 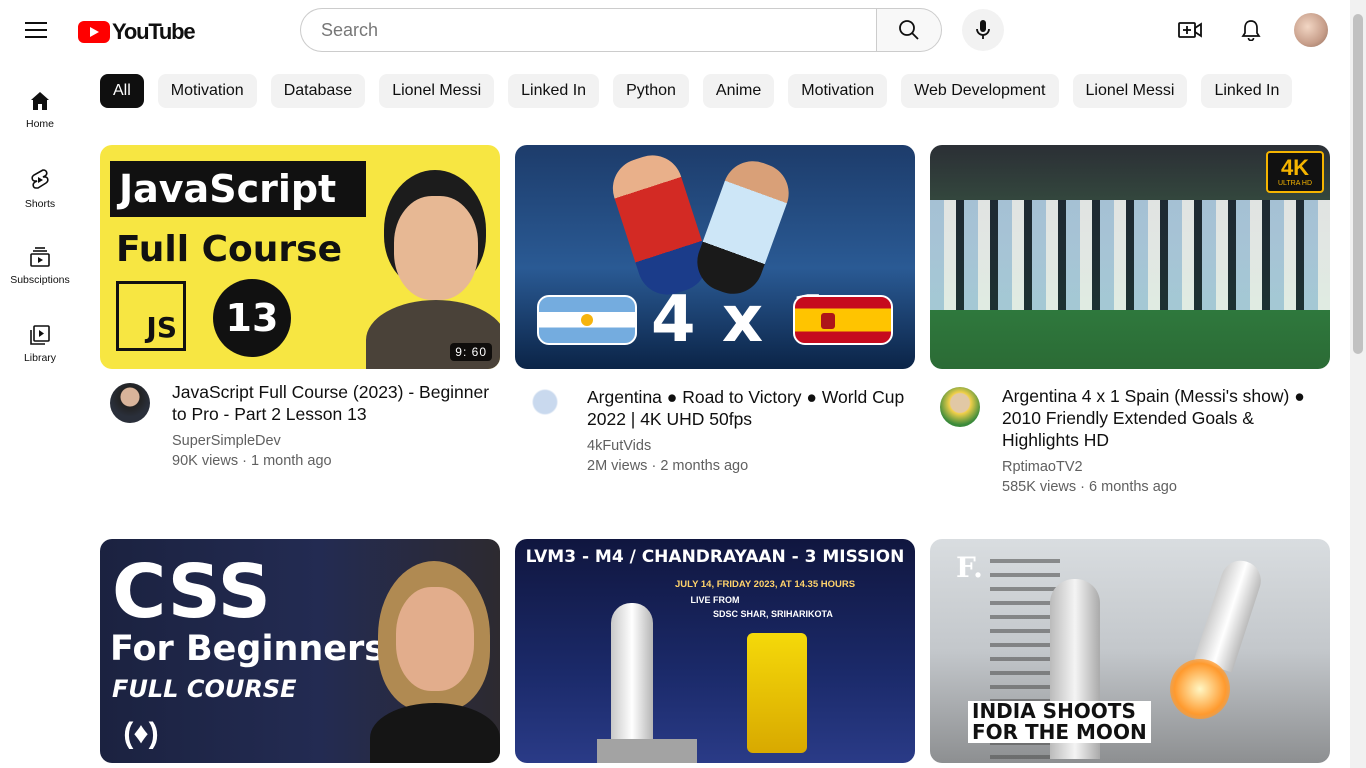 I want to click on sidebar: Home Shorts Subsciptions Library, so click(x=40, y=216).